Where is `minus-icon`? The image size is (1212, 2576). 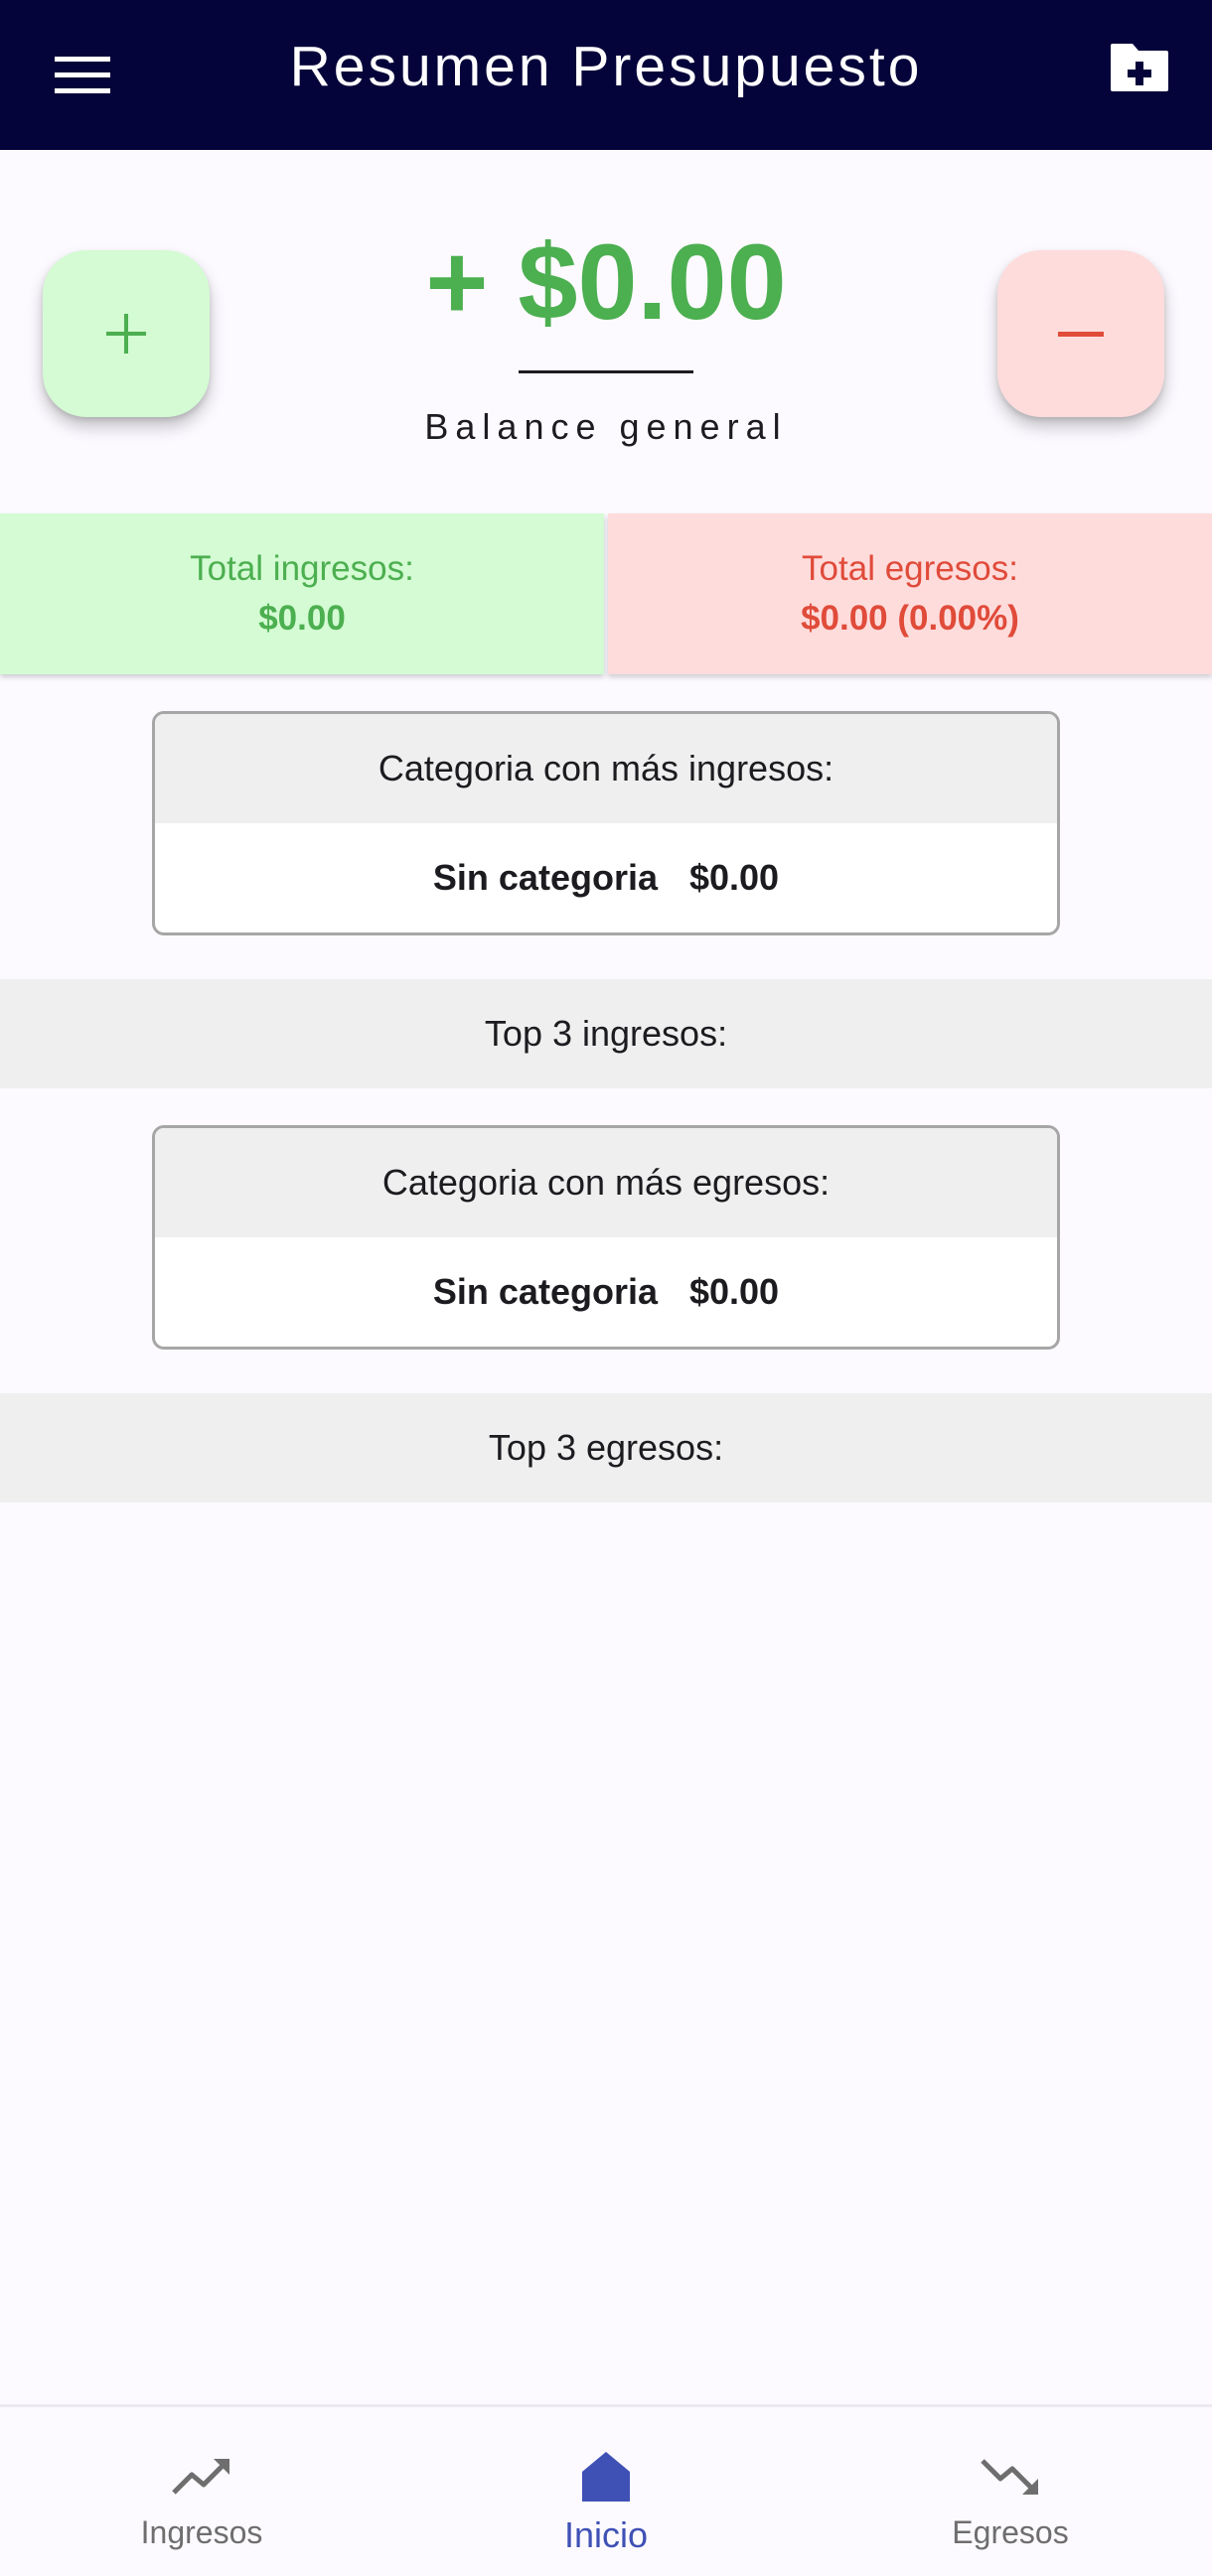 minus-icon is located at coordinates (1081, 335).